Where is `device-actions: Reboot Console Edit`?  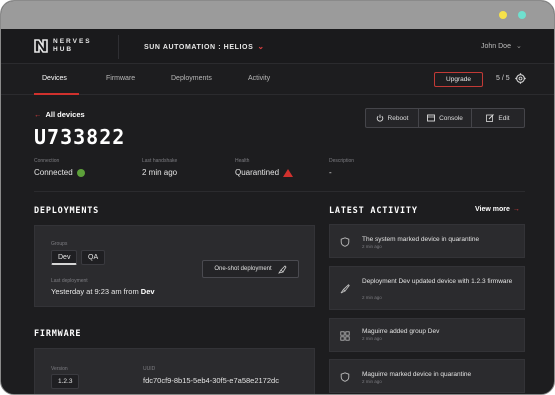 device-actions: Reboot Console Edit is located at coordinates (445, 118).